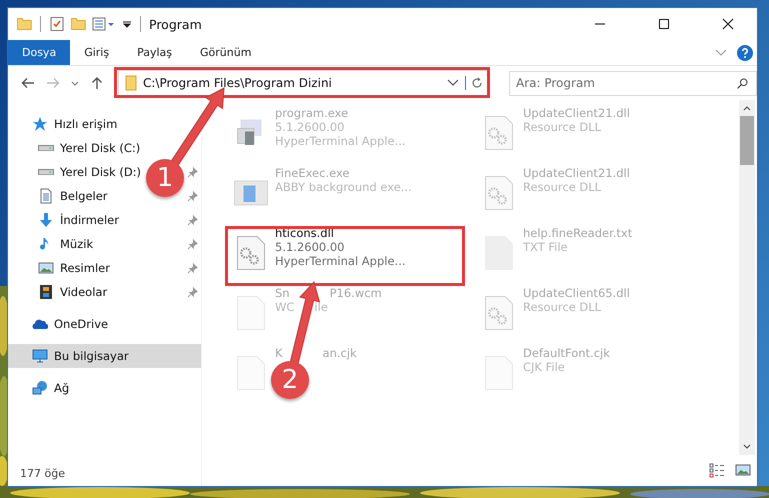 This screenshot has height=498, width=769. Describe the element at coordinates (127, 24) in the screenshot. I see `customize-arrow-icon` at that location.